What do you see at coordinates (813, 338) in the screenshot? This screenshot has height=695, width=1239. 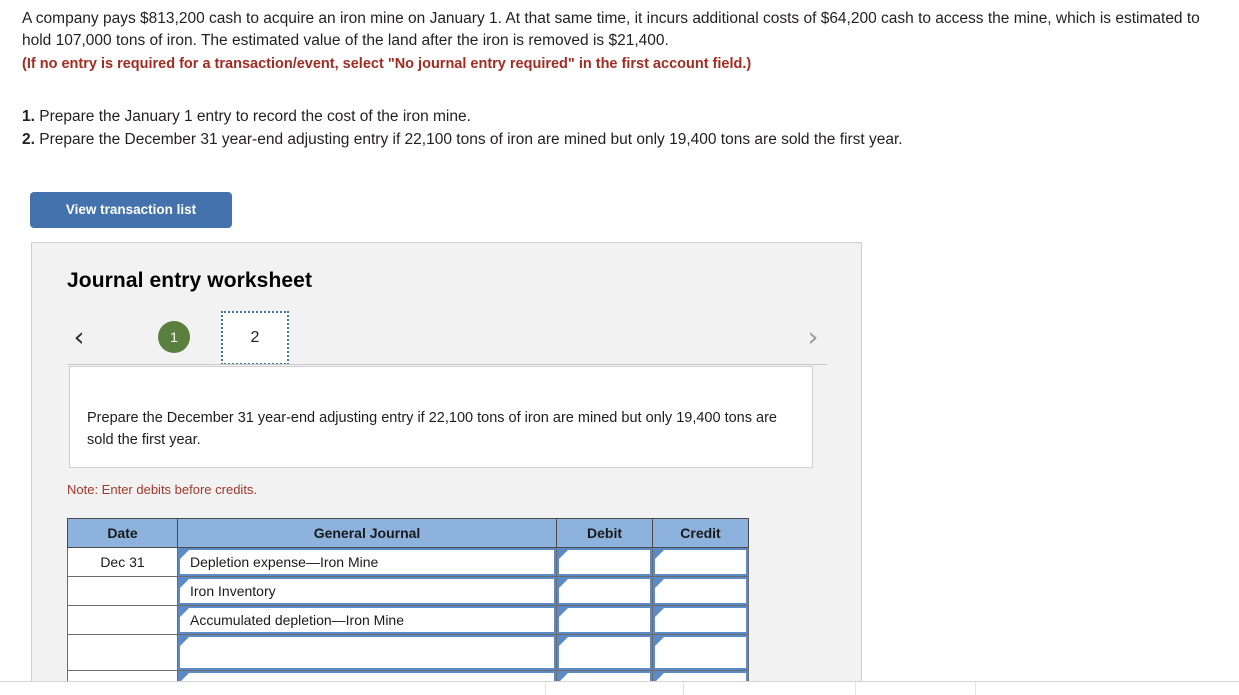 I see `chevron-right-icon: ›` at bounding box center [813, 338].